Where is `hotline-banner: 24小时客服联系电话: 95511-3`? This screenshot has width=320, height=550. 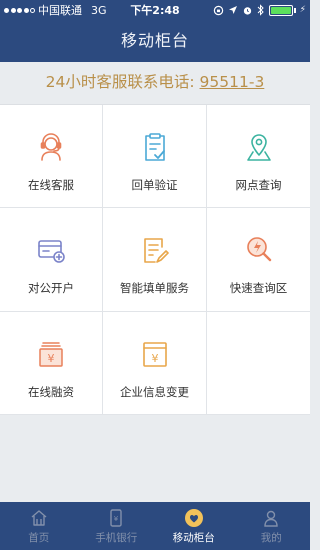 hotline-banner: 24小时客服联系电话: 95511-3 is located at coordinates (155, 82).